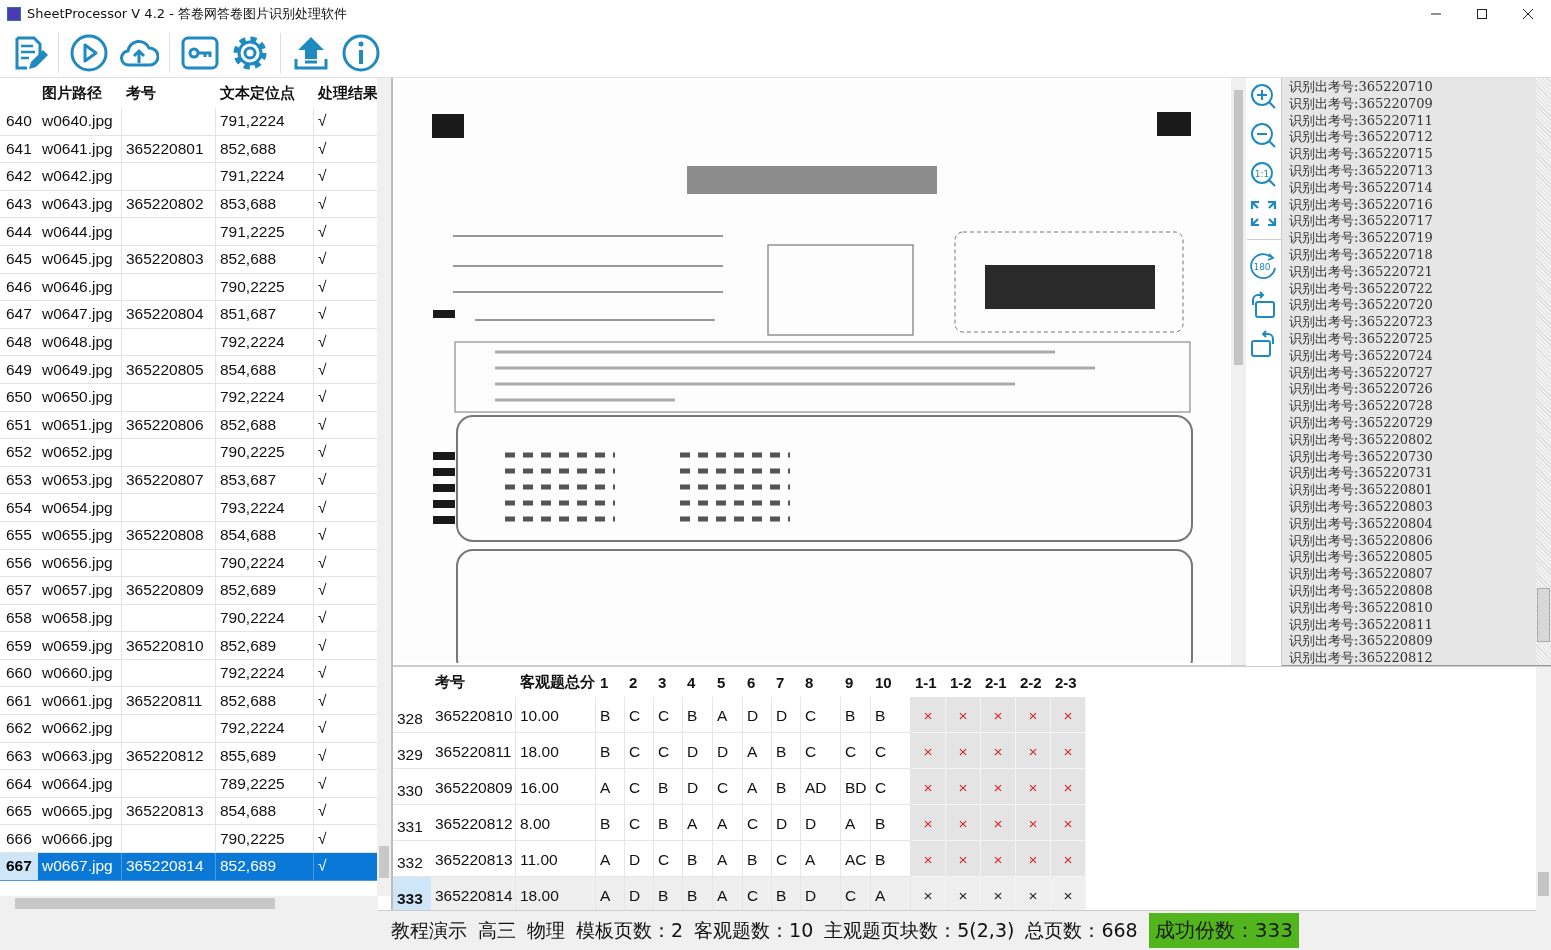 This screenshot has width=1551, height=950. Describe the element at coordinates (265, 315) in the screenshot. I see `table-cell: 851,687` at that location.